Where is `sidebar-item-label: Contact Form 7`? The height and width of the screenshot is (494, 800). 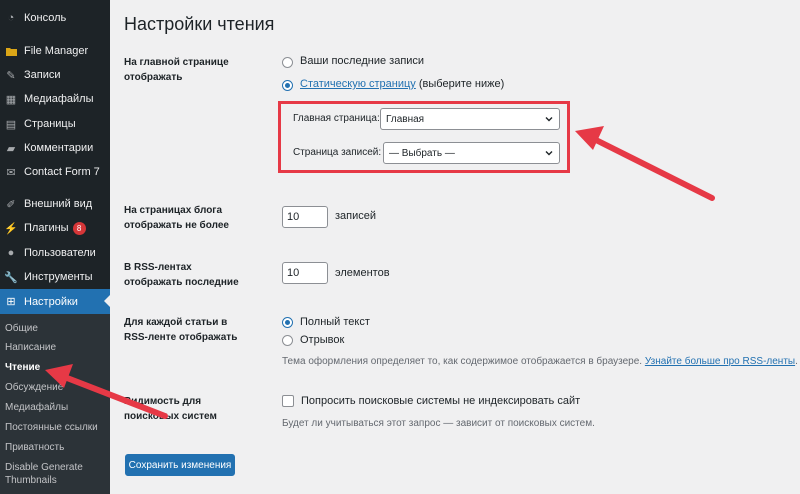
sidebar-item-label: Contact Form 7 is located at coordinates (62, 172).